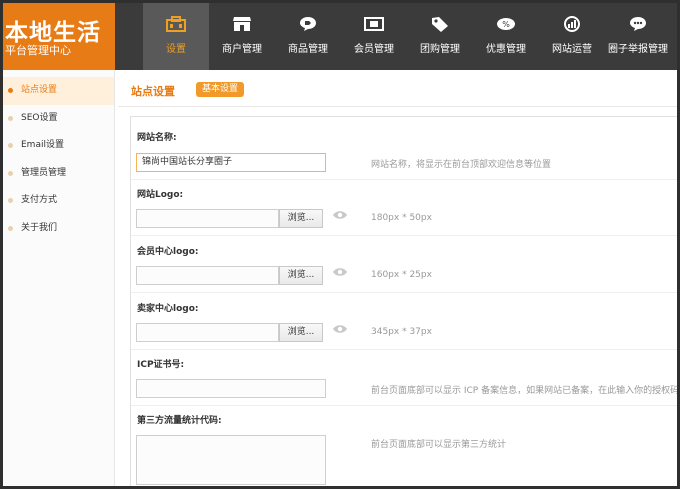  Describe the element at coordinates (220, 89) in the screenshot. I see `tab-basic-settings: 基本设置` at that location.